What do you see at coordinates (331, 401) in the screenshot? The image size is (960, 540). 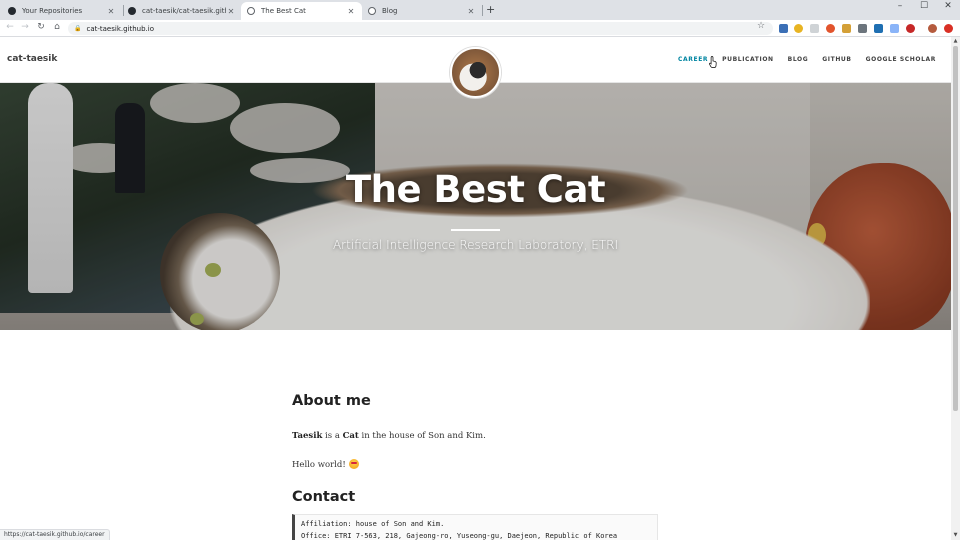 I see `about-heading: About me` at bounding box center [331, 401].